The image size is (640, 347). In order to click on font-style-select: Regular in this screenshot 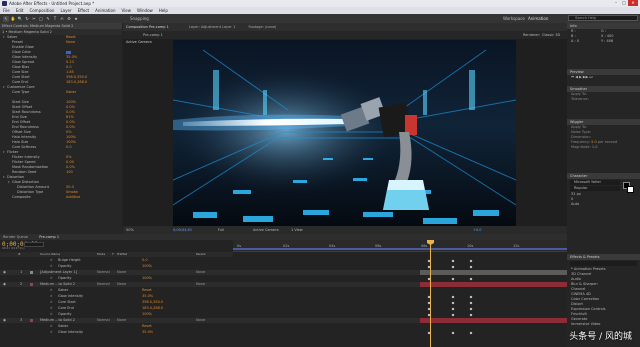, I will do `click(595, 188)`.